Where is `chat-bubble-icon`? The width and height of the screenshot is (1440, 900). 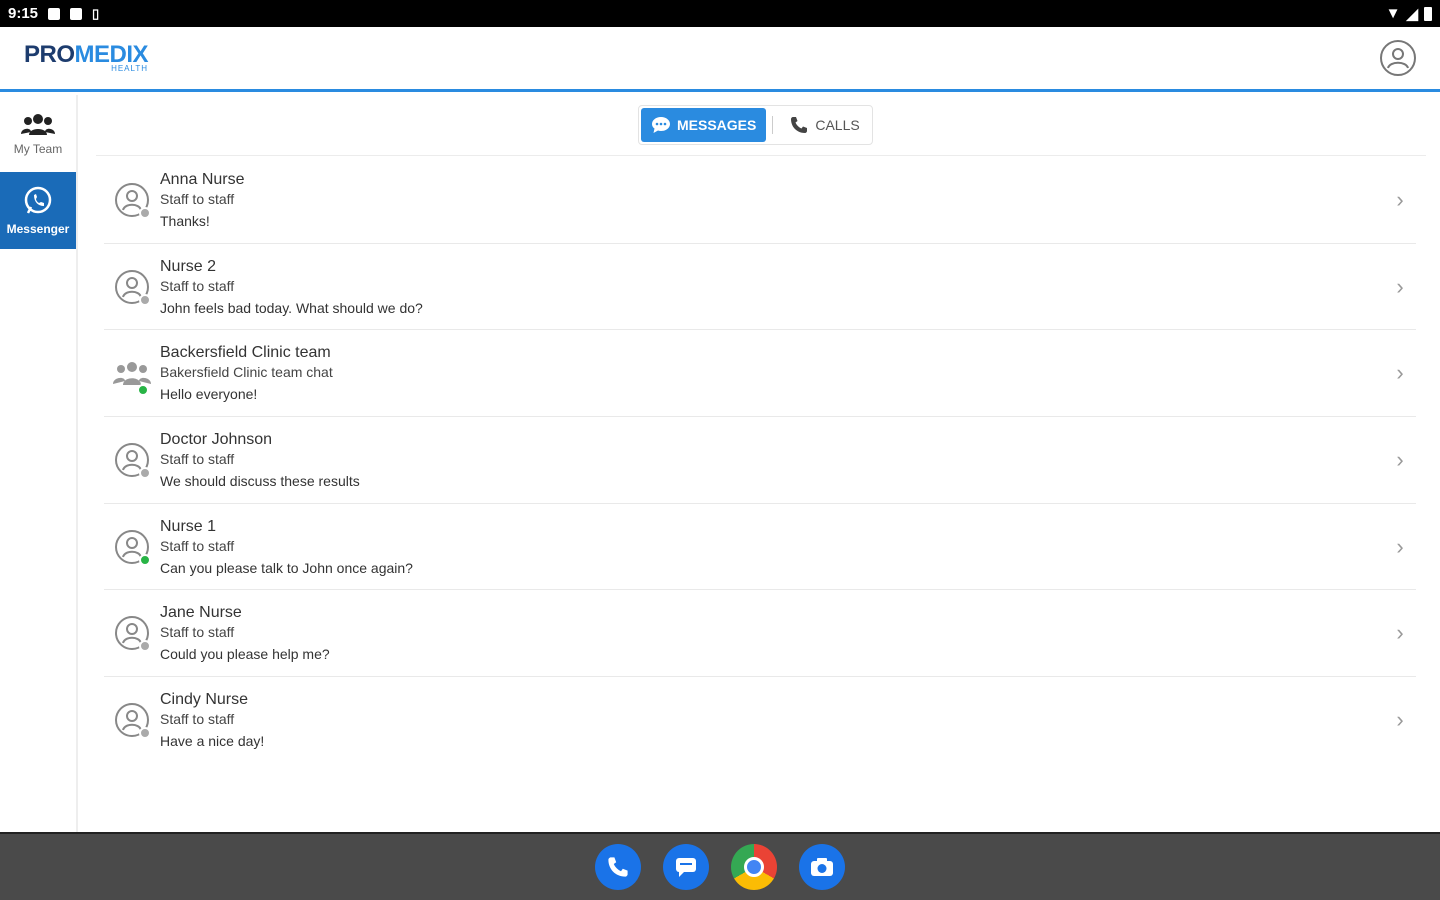 chat-bubble-icon is located at coordinates (661, 125).